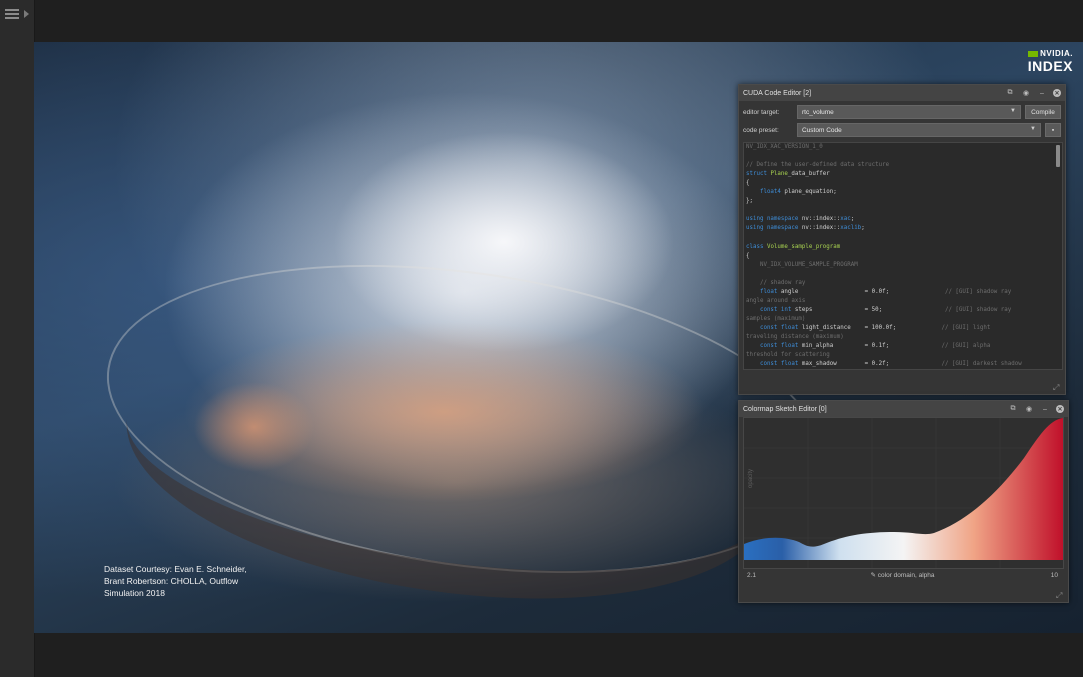 This screenshot has height=677, width=1083. I want to click on hamburger-icon, so click(12, 14).